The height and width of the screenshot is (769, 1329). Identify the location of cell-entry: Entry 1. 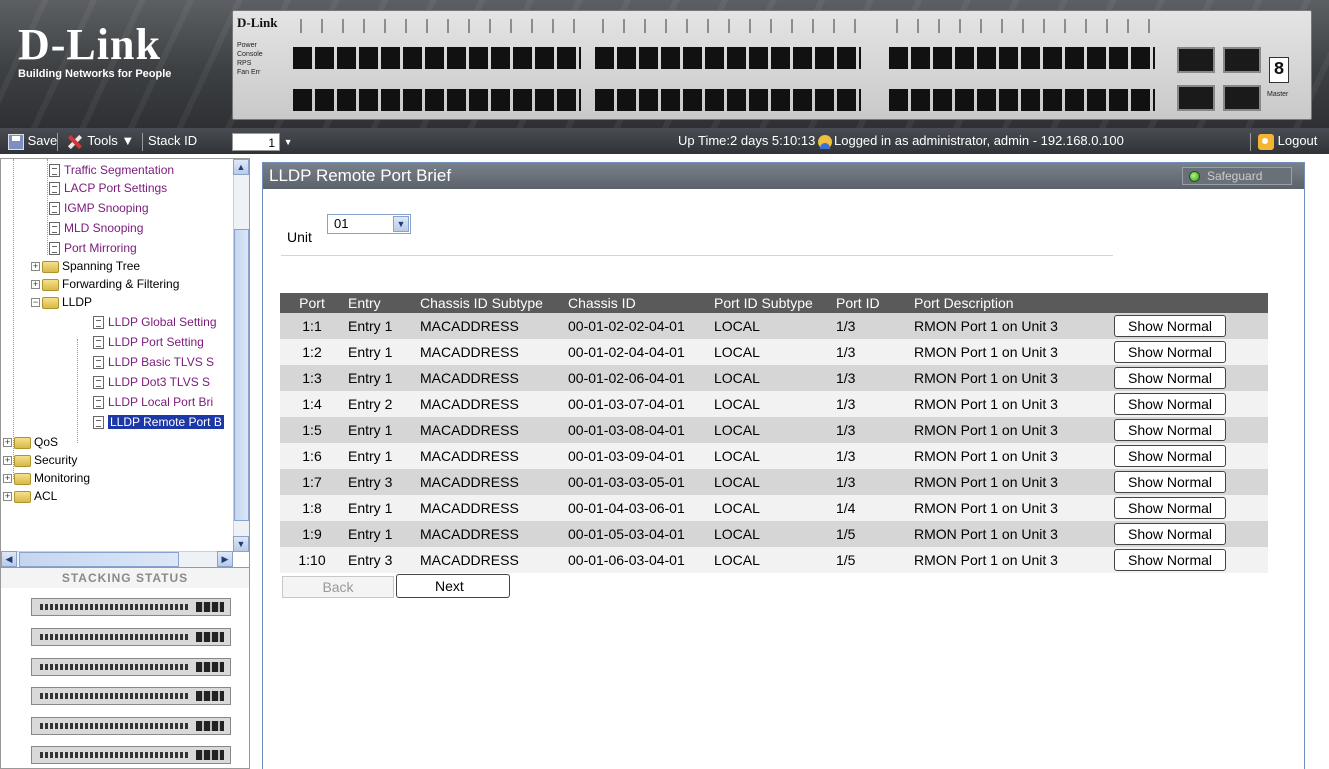
(380, 352).